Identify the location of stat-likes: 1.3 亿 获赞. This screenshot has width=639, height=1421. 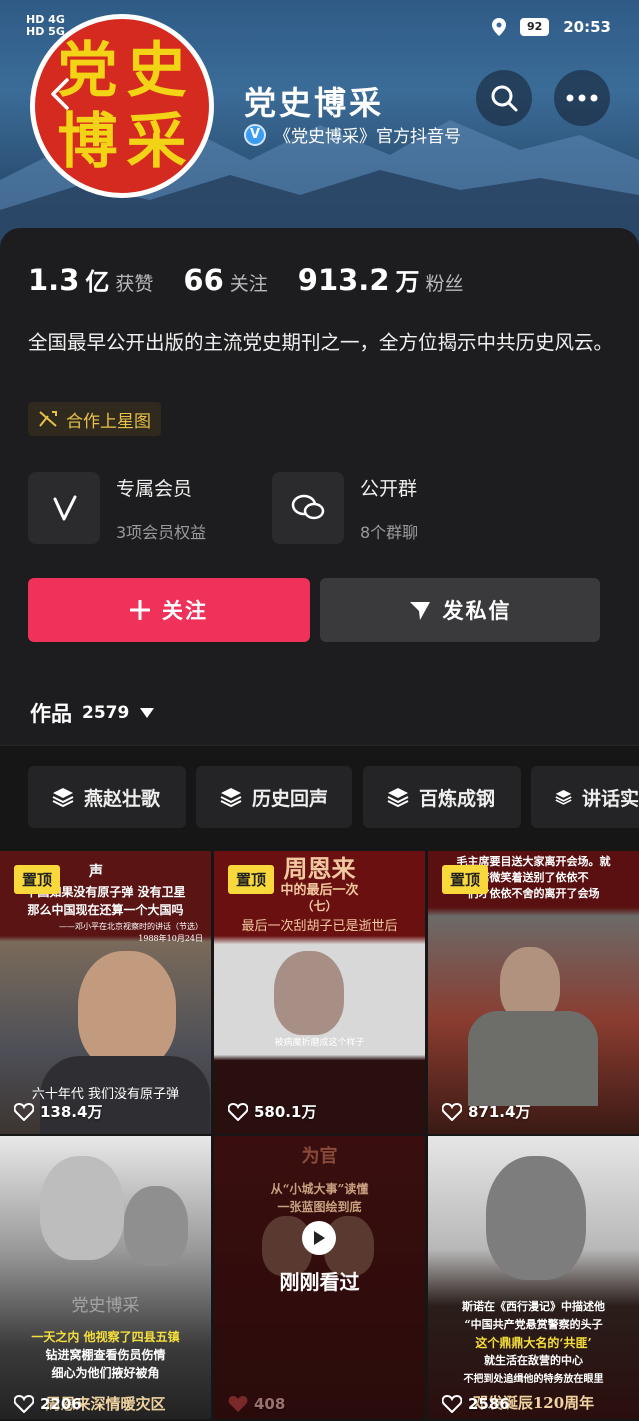
(90, 279).